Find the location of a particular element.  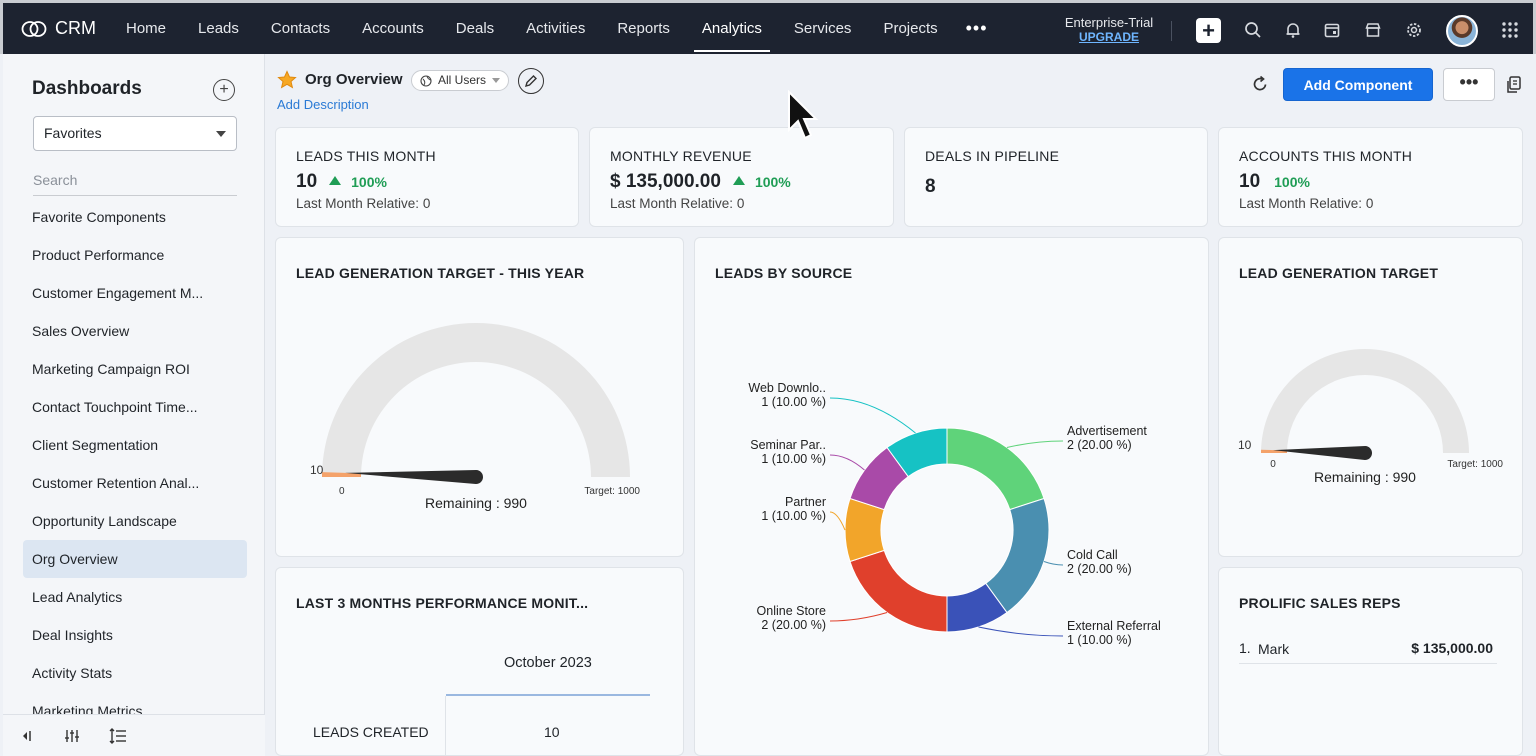

crm-logo-icon is located at coordinates (34, 28).